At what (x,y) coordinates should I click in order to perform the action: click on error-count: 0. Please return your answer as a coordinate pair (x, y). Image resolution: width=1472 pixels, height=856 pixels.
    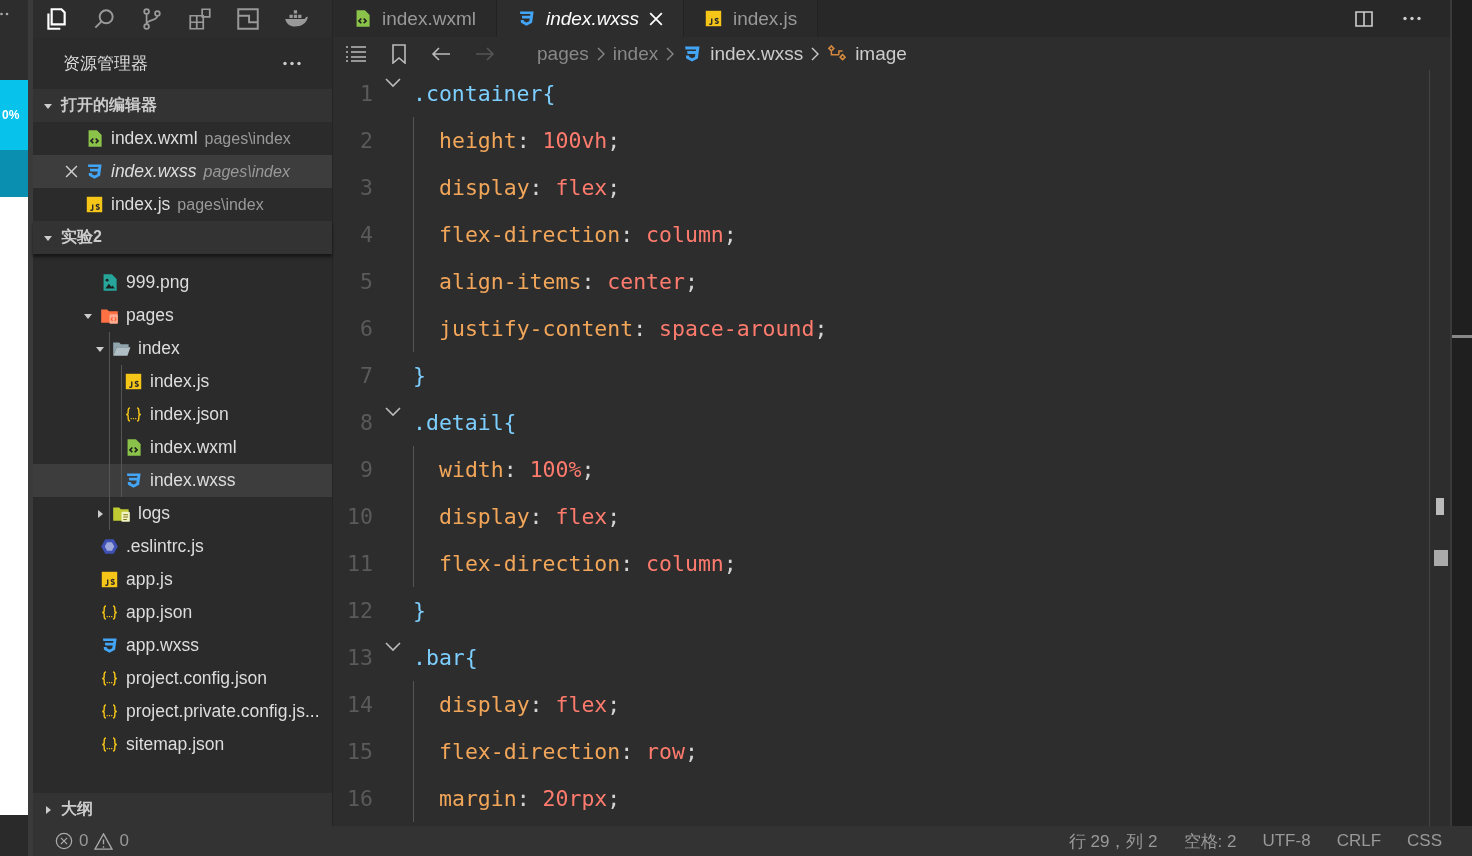
    Looking at the image, I should click on (84, 841).